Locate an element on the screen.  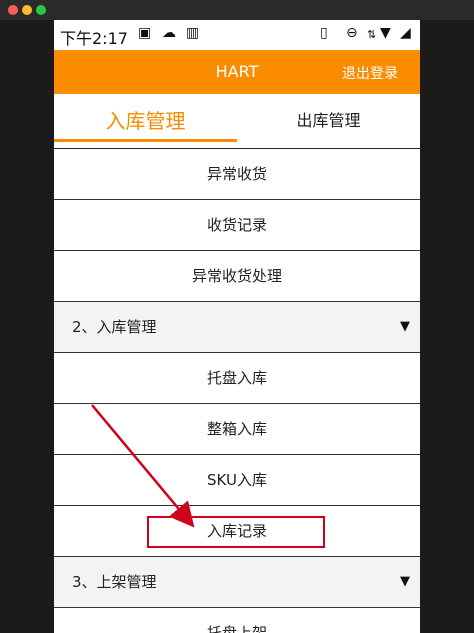
status-bar: 下午2:17 ▣ ☁ ▥ ▯ ⊖ ⇅ ▼ ◢ is located at coordinates (237, 35).